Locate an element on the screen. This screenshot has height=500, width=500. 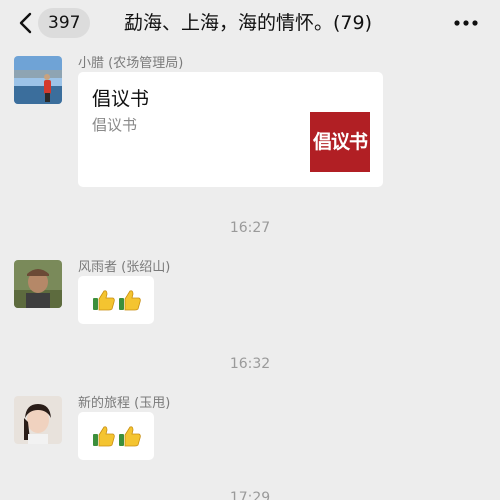
sender-name: 小腊 (农场管理局) is located at coordinates (131, 63).